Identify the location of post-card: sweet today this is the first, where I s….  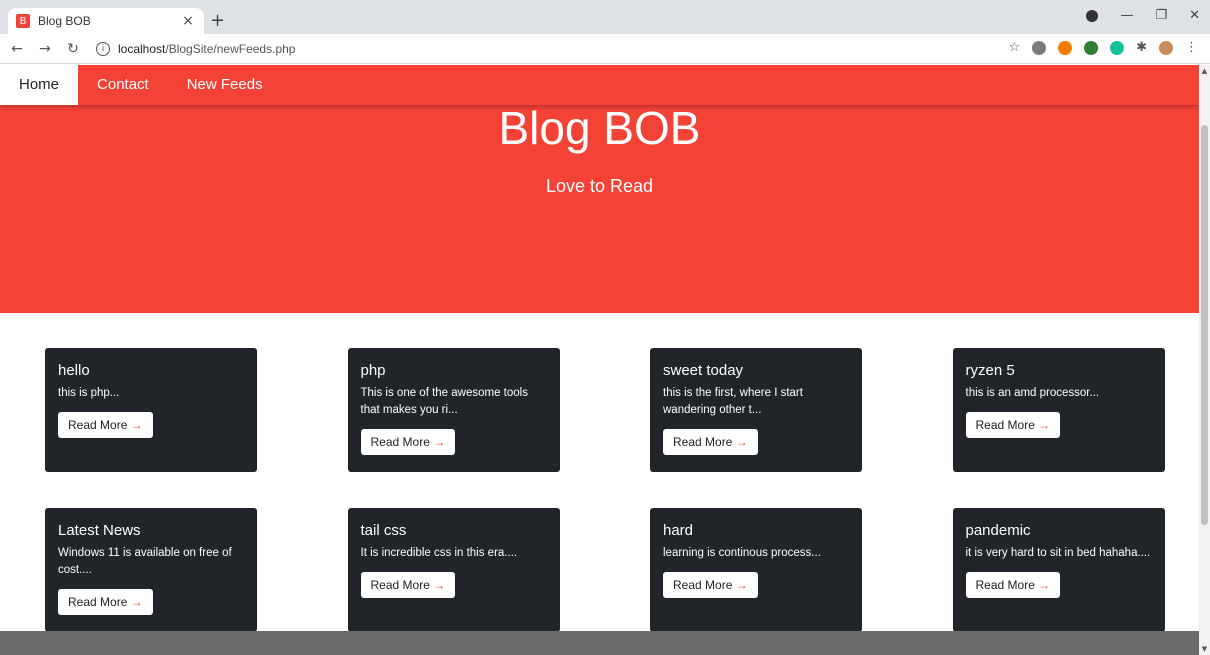
(756, 410).